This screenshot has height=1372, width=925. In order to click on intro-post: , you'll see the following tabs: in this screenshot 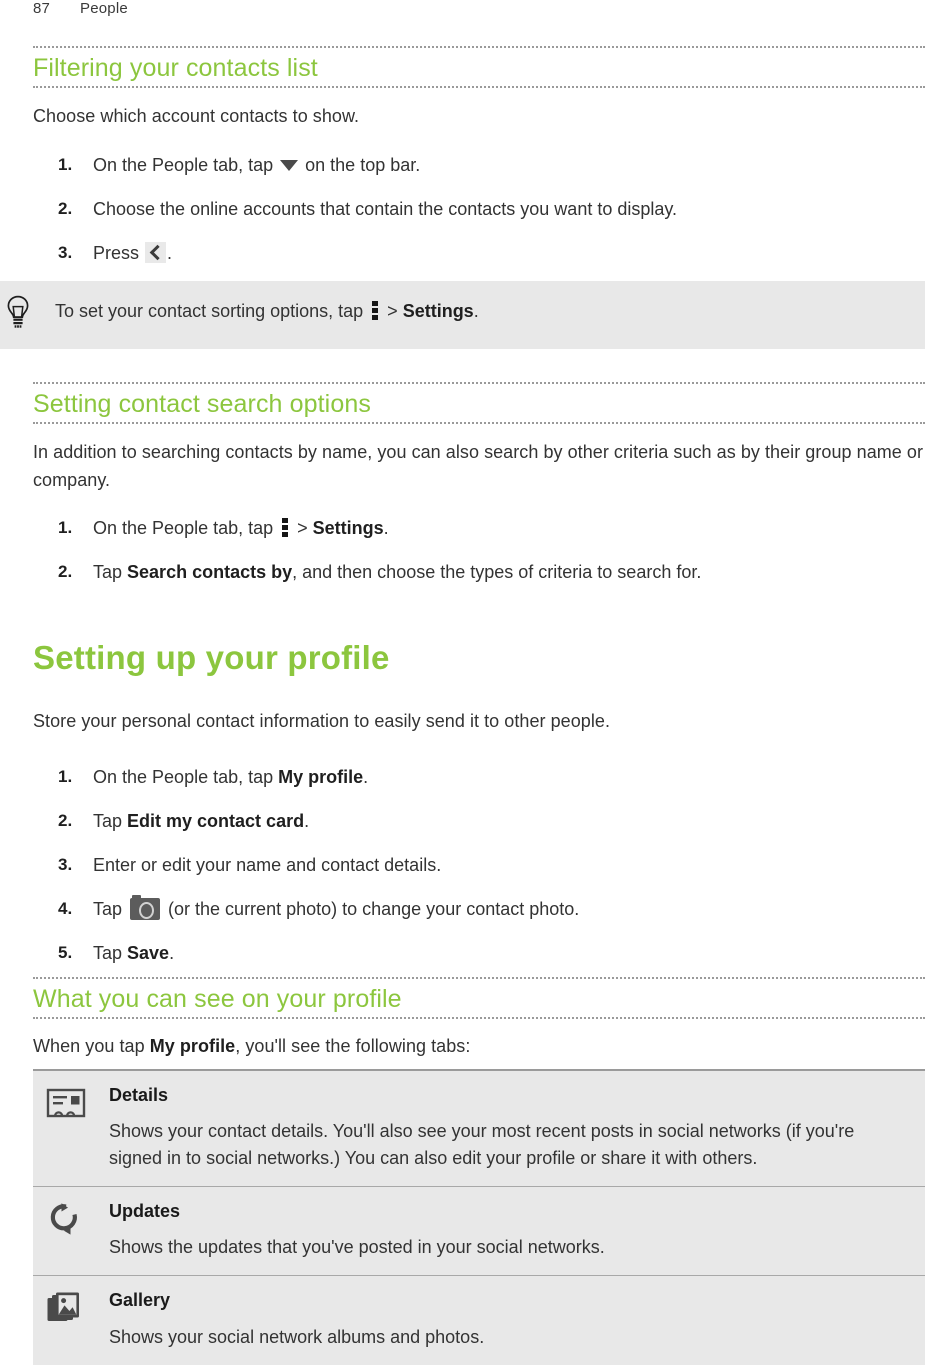, I will do `click(353, 1046)`.